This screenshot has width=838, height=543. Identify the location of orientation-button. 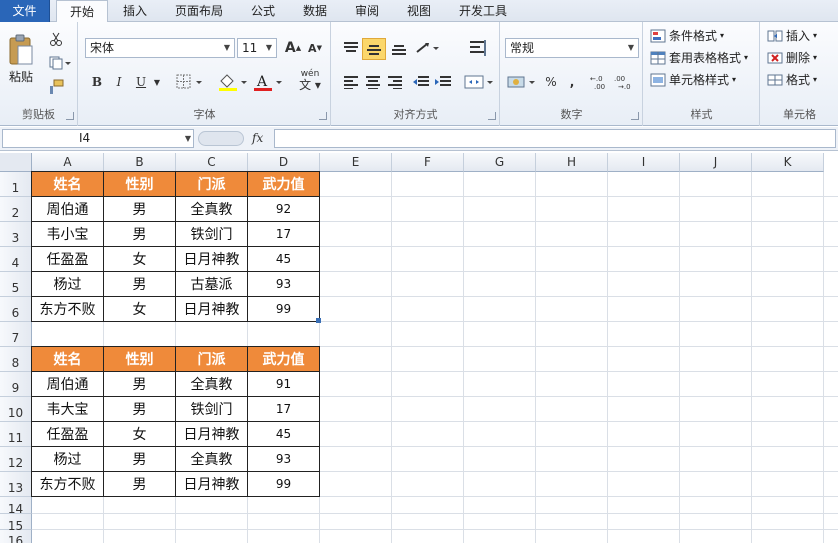
(428, 48).